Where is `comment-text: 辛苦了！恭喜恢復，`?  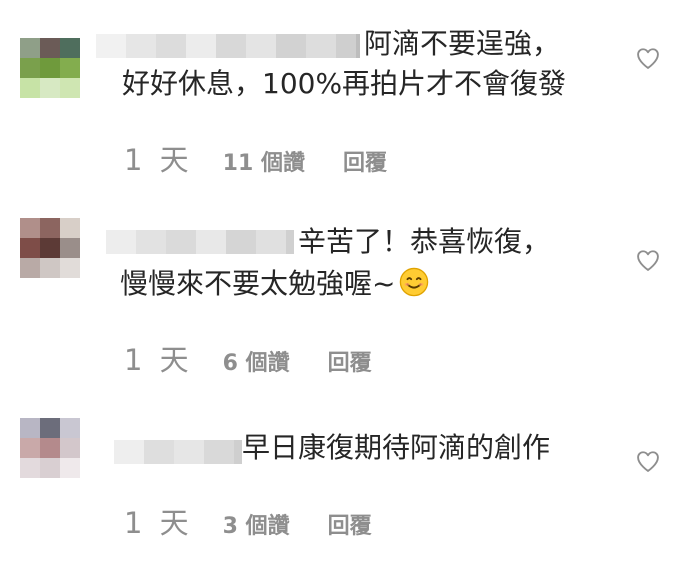
comment-text: 辛苦了！恭喜恢復， is located at coordinates (424, 241).